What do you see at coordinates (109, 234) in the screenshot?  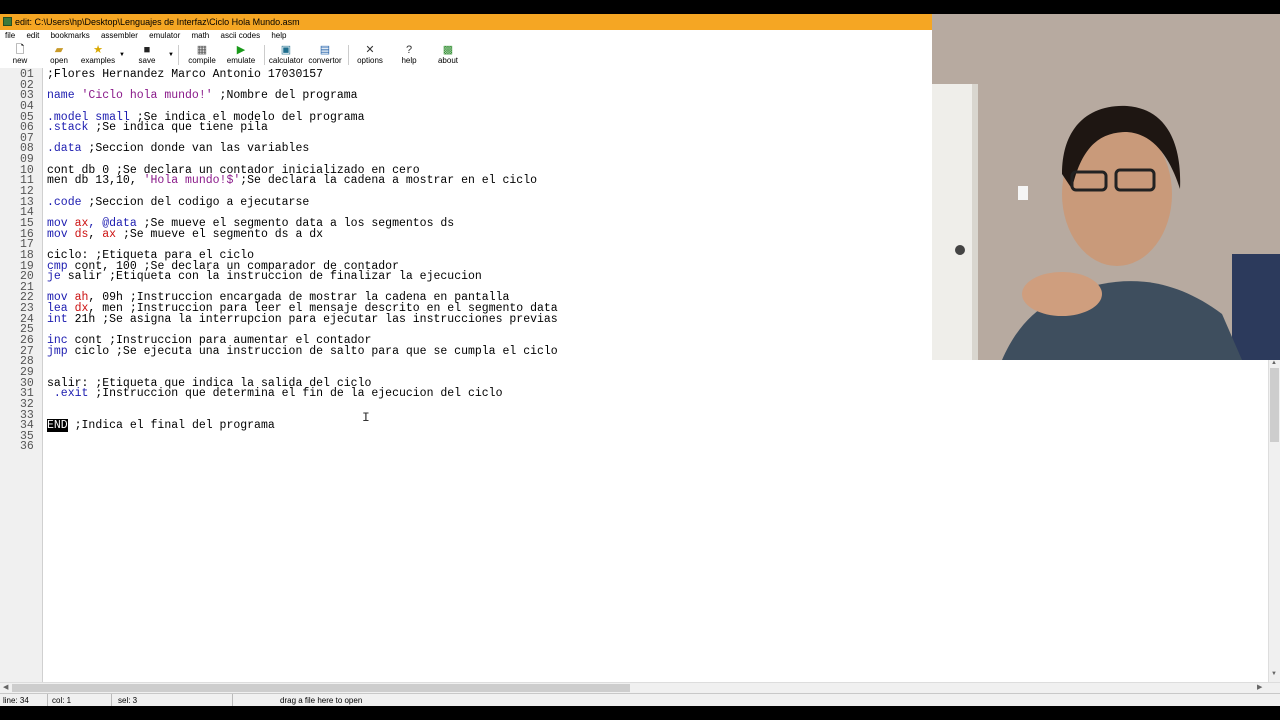 I see `code-token: ax` at bounding box center [109, 234].